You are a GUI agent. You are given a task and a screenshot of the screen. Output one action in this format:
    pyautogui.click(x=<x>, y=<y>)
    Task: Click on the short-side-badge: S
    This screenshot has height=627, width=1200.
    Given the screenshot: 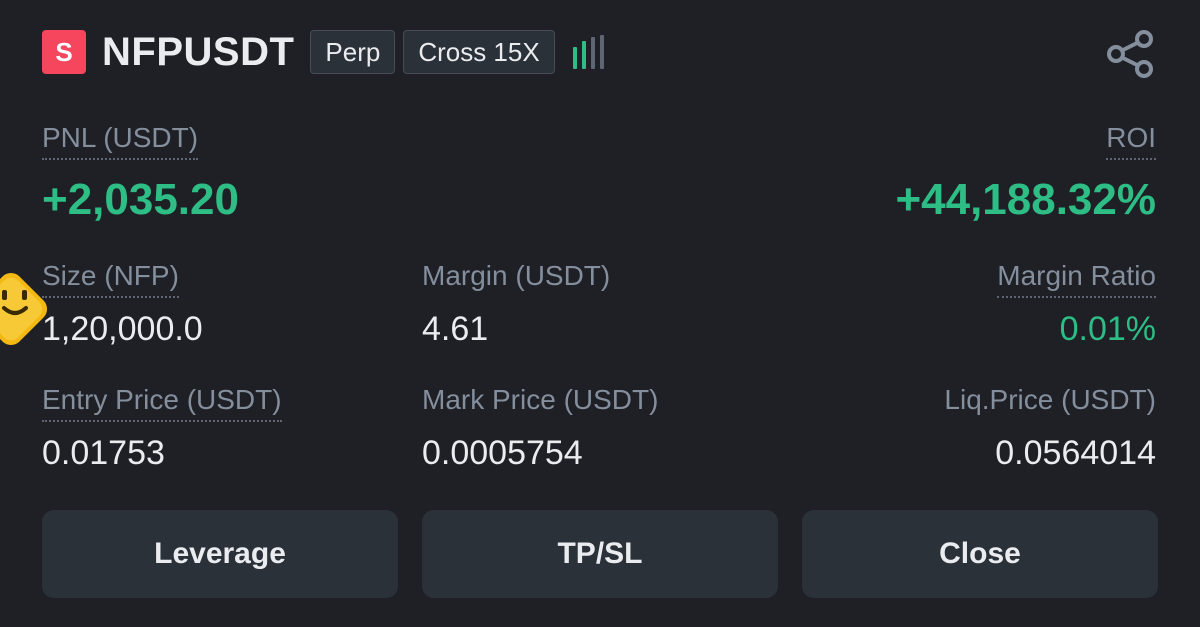 What is the action you would take?
    pyautogui.click(x=64, y=52)
    